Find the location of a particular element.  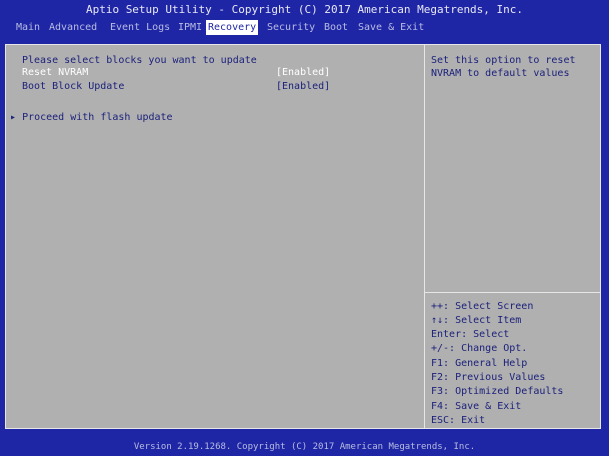

tab-advanced: Advanced is located at coordinates (73, 27).